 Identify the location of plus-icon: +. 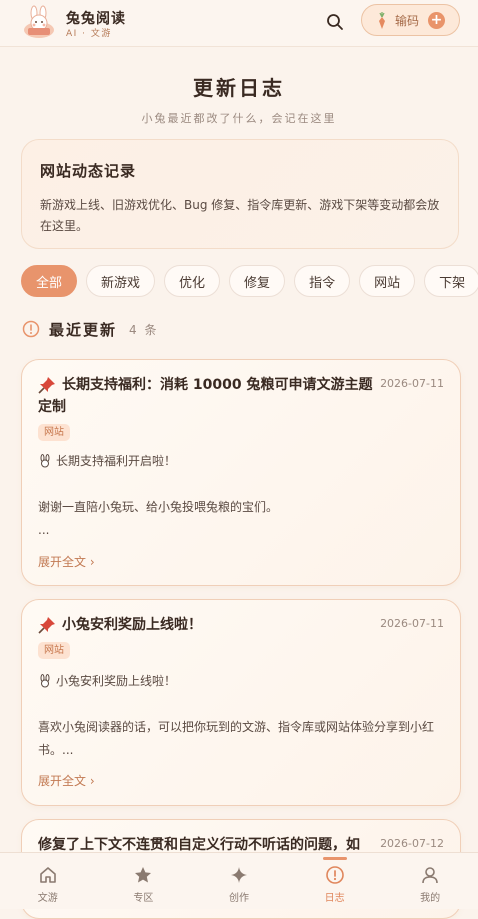
(436, 20).